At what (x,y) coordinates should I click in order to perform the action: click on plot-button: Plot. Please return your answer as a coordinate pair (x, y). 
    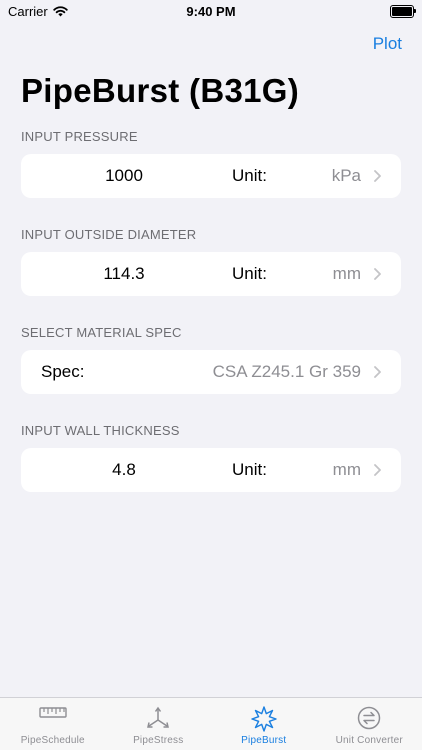
    Looking at the image, I should click on (387, 44).